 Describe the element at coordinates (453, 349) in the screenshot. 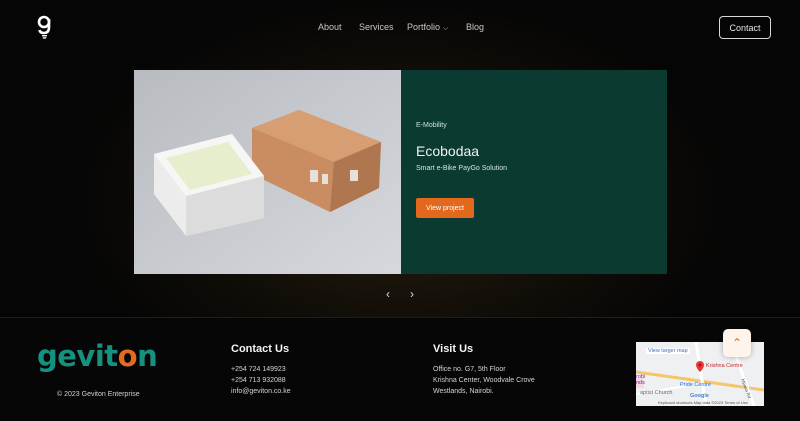

I see `visit-heading: Visit Us` at that location.